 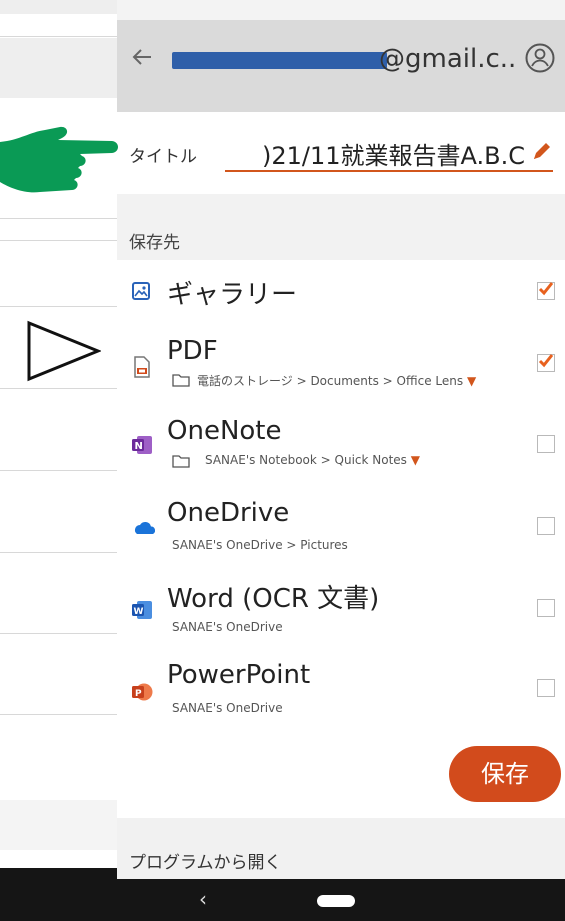 I want to click on onenote-icon: N, so click(x=141, y=445).